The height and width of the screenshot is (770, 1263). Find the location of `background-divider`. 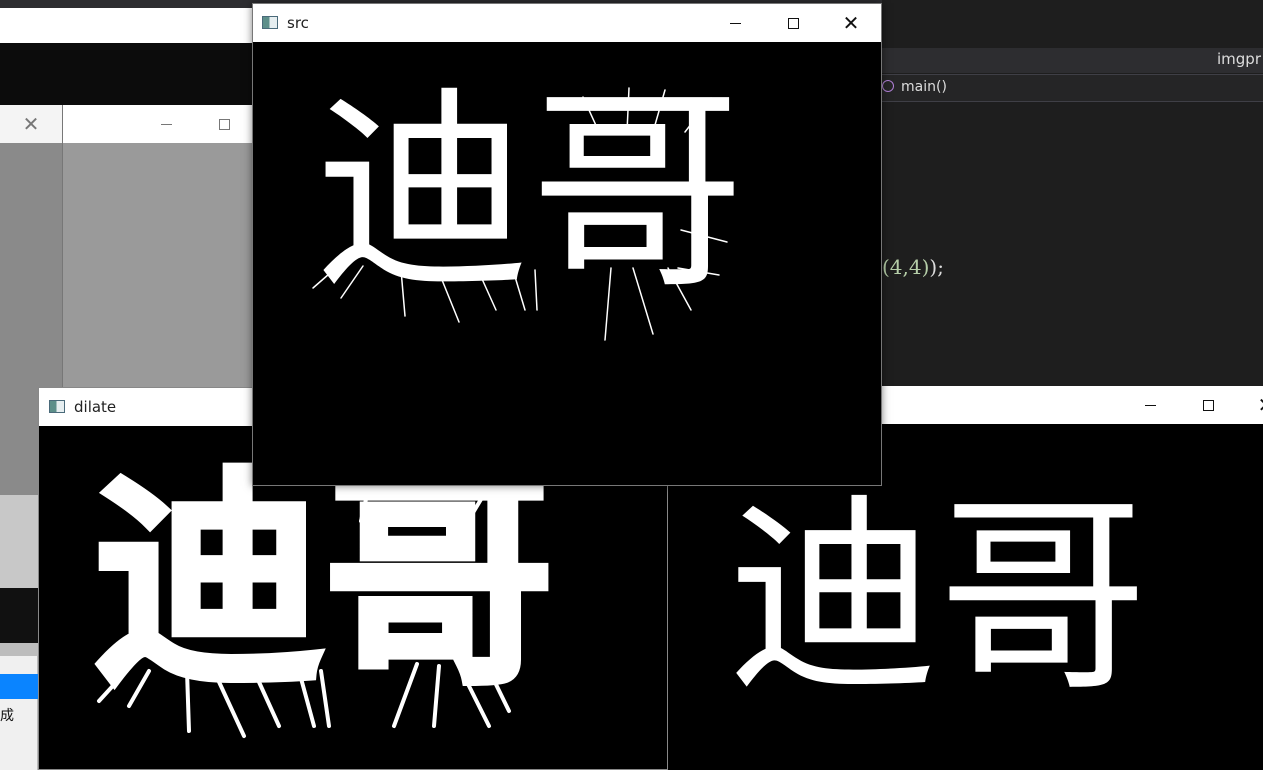

background-divider is located at coordinates (19, 649).